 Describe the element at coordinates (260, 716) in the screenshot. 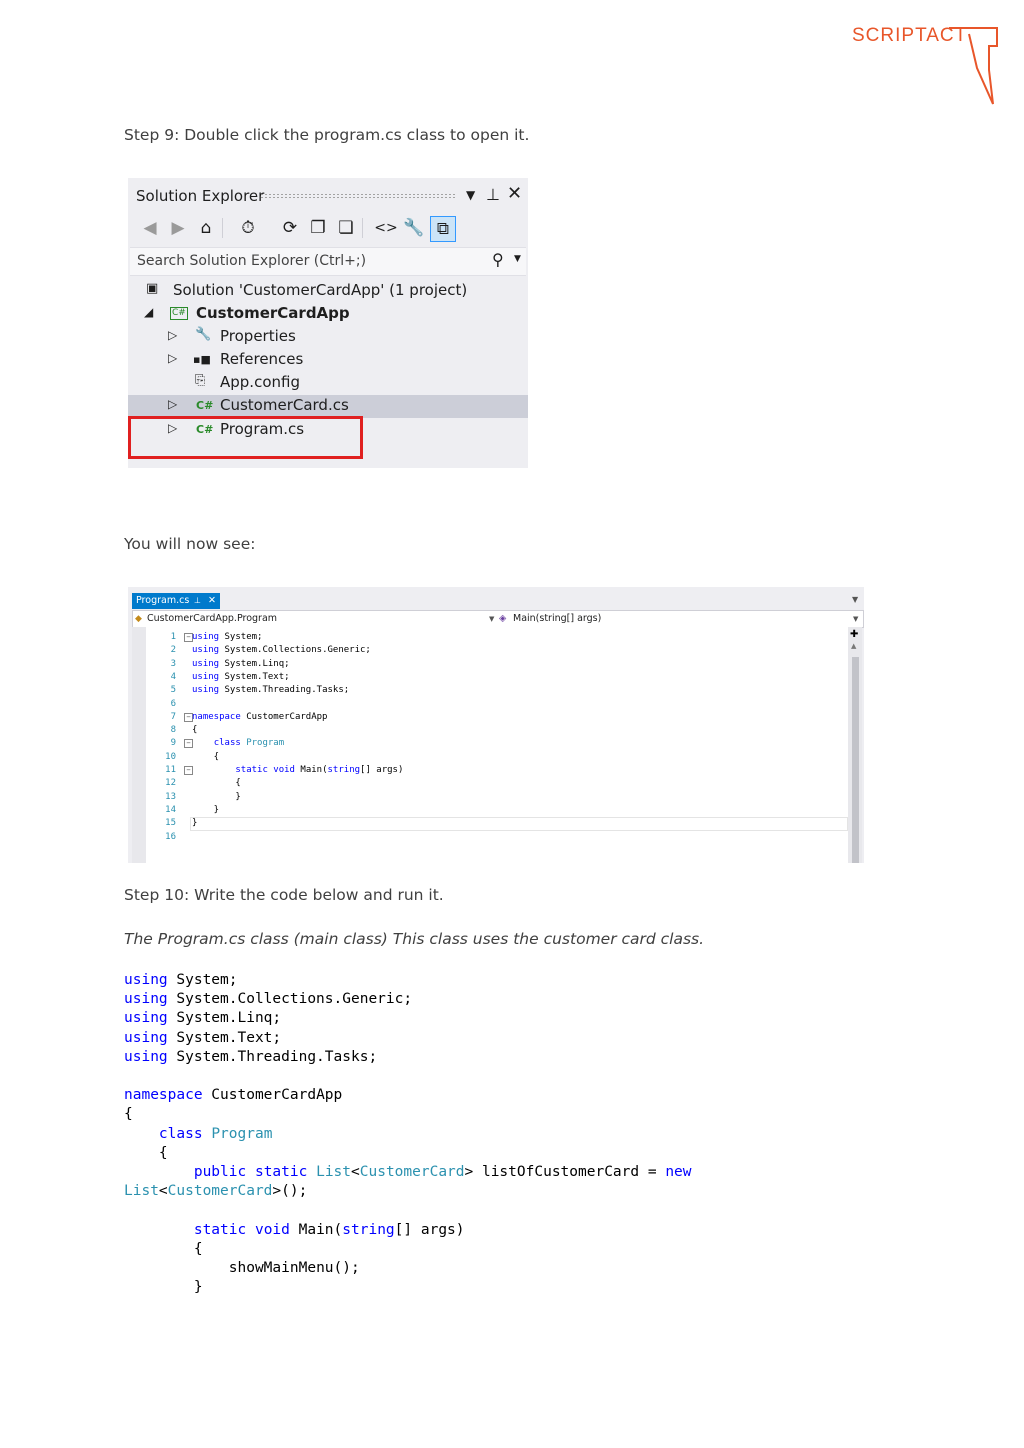

I see `code-text: namespace CustomerCardApp` at that location.